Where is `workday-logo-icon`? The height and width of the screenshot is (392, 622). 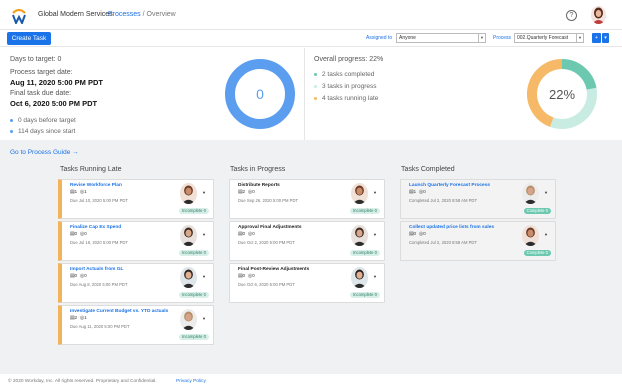 workday-logo-icon is located at coordinates (19, 15).